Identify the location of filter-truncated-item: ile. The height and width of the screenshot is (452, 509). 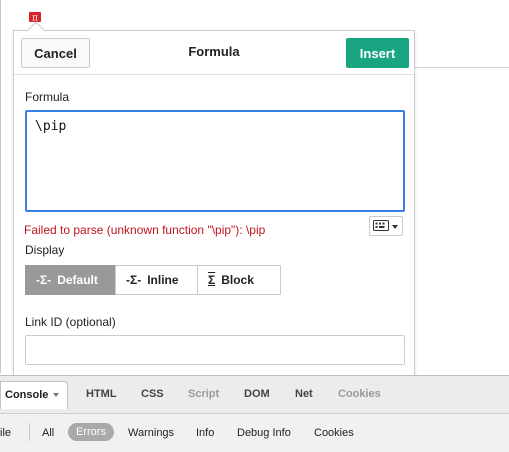
(5, 433).